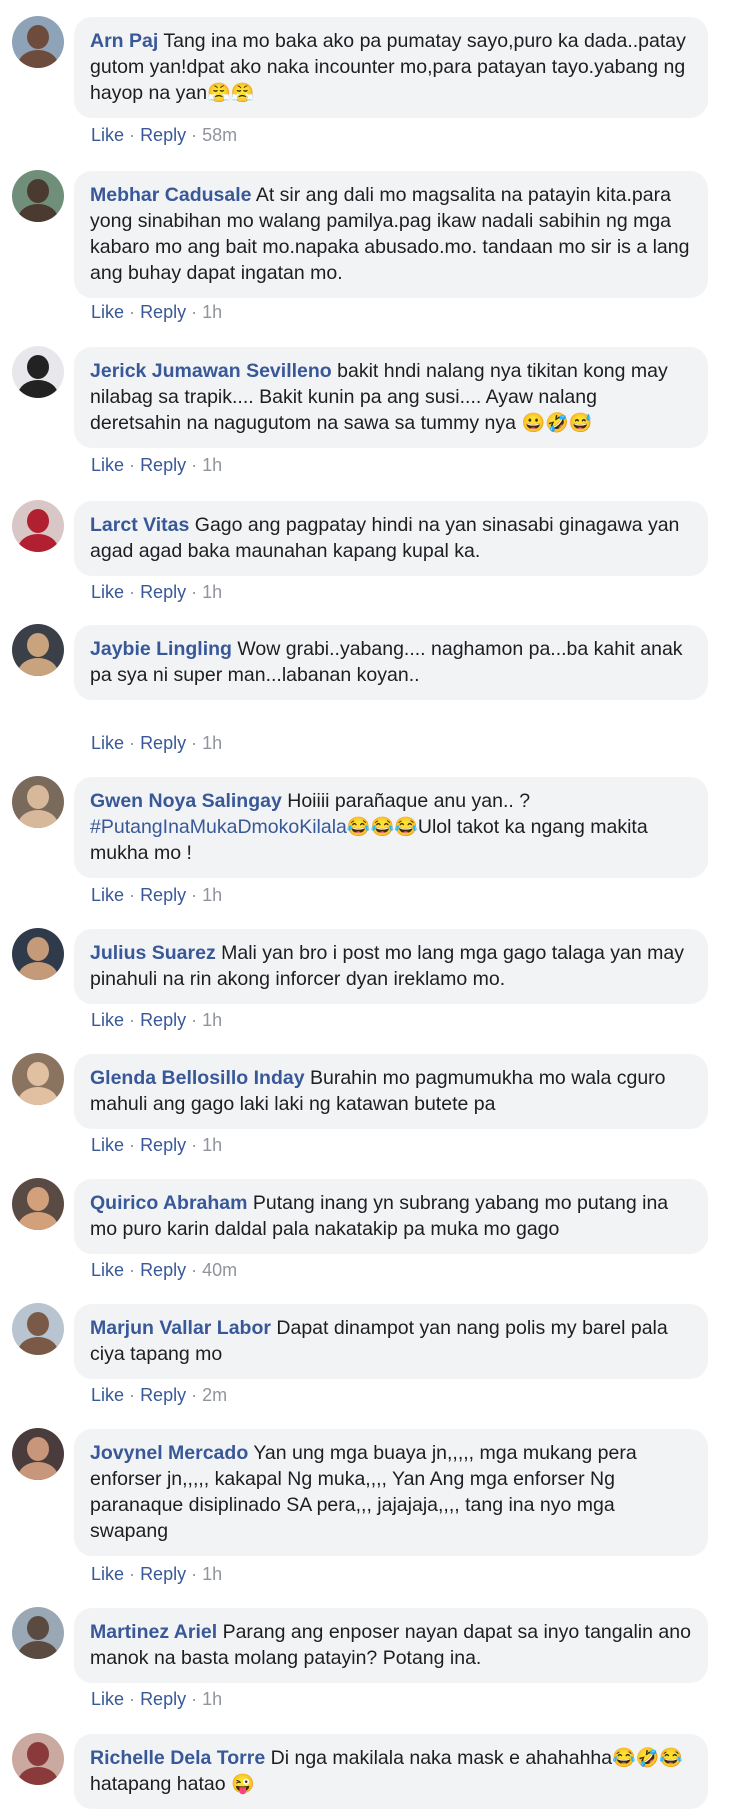 The width and height of the screenshot is (750, 1813). Describe the element at coordinates (242, 1784) in the screenshot. I see `emoji: 😜` at that location.